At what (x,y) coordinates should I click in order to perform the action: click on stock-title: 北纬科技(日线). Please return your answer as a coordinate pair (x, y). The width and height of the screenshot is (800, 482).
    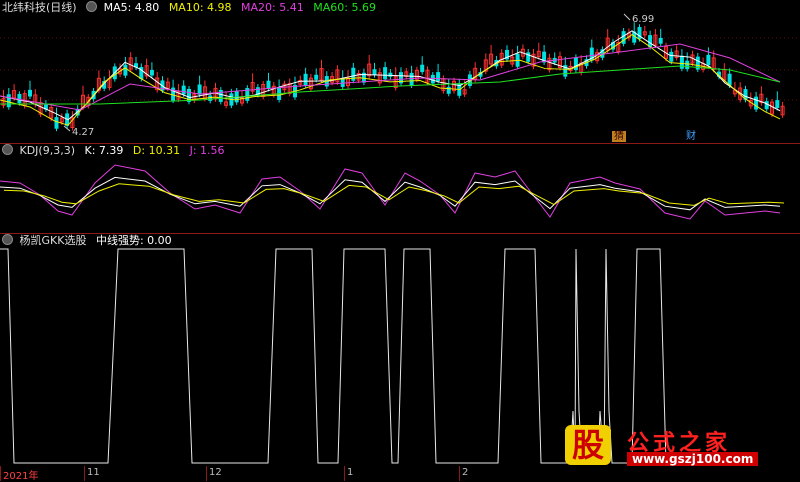
    Looking at the image, I should click on (39, 7).